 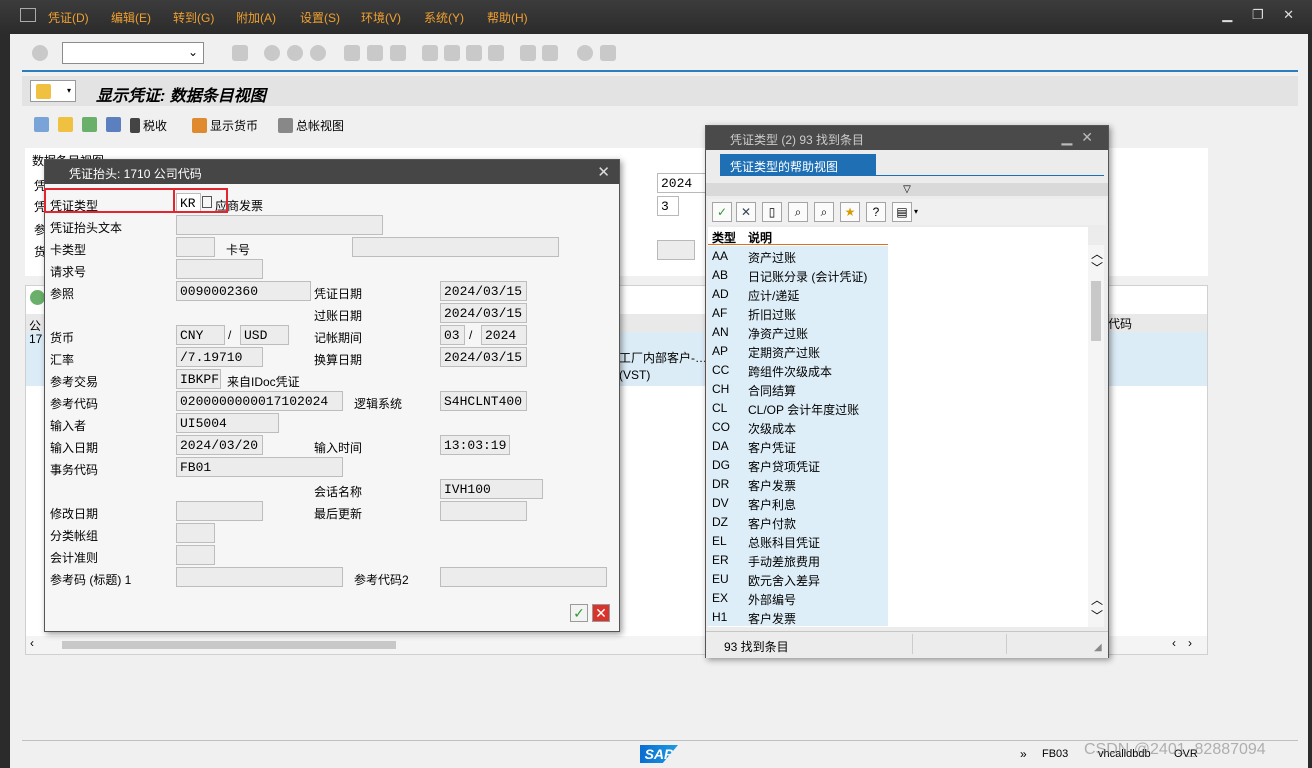 What do you see at coordinates (193, 52) in the screenshot?
I see `chevron-down-icon: ⌄` at bounding box center [193, 52].